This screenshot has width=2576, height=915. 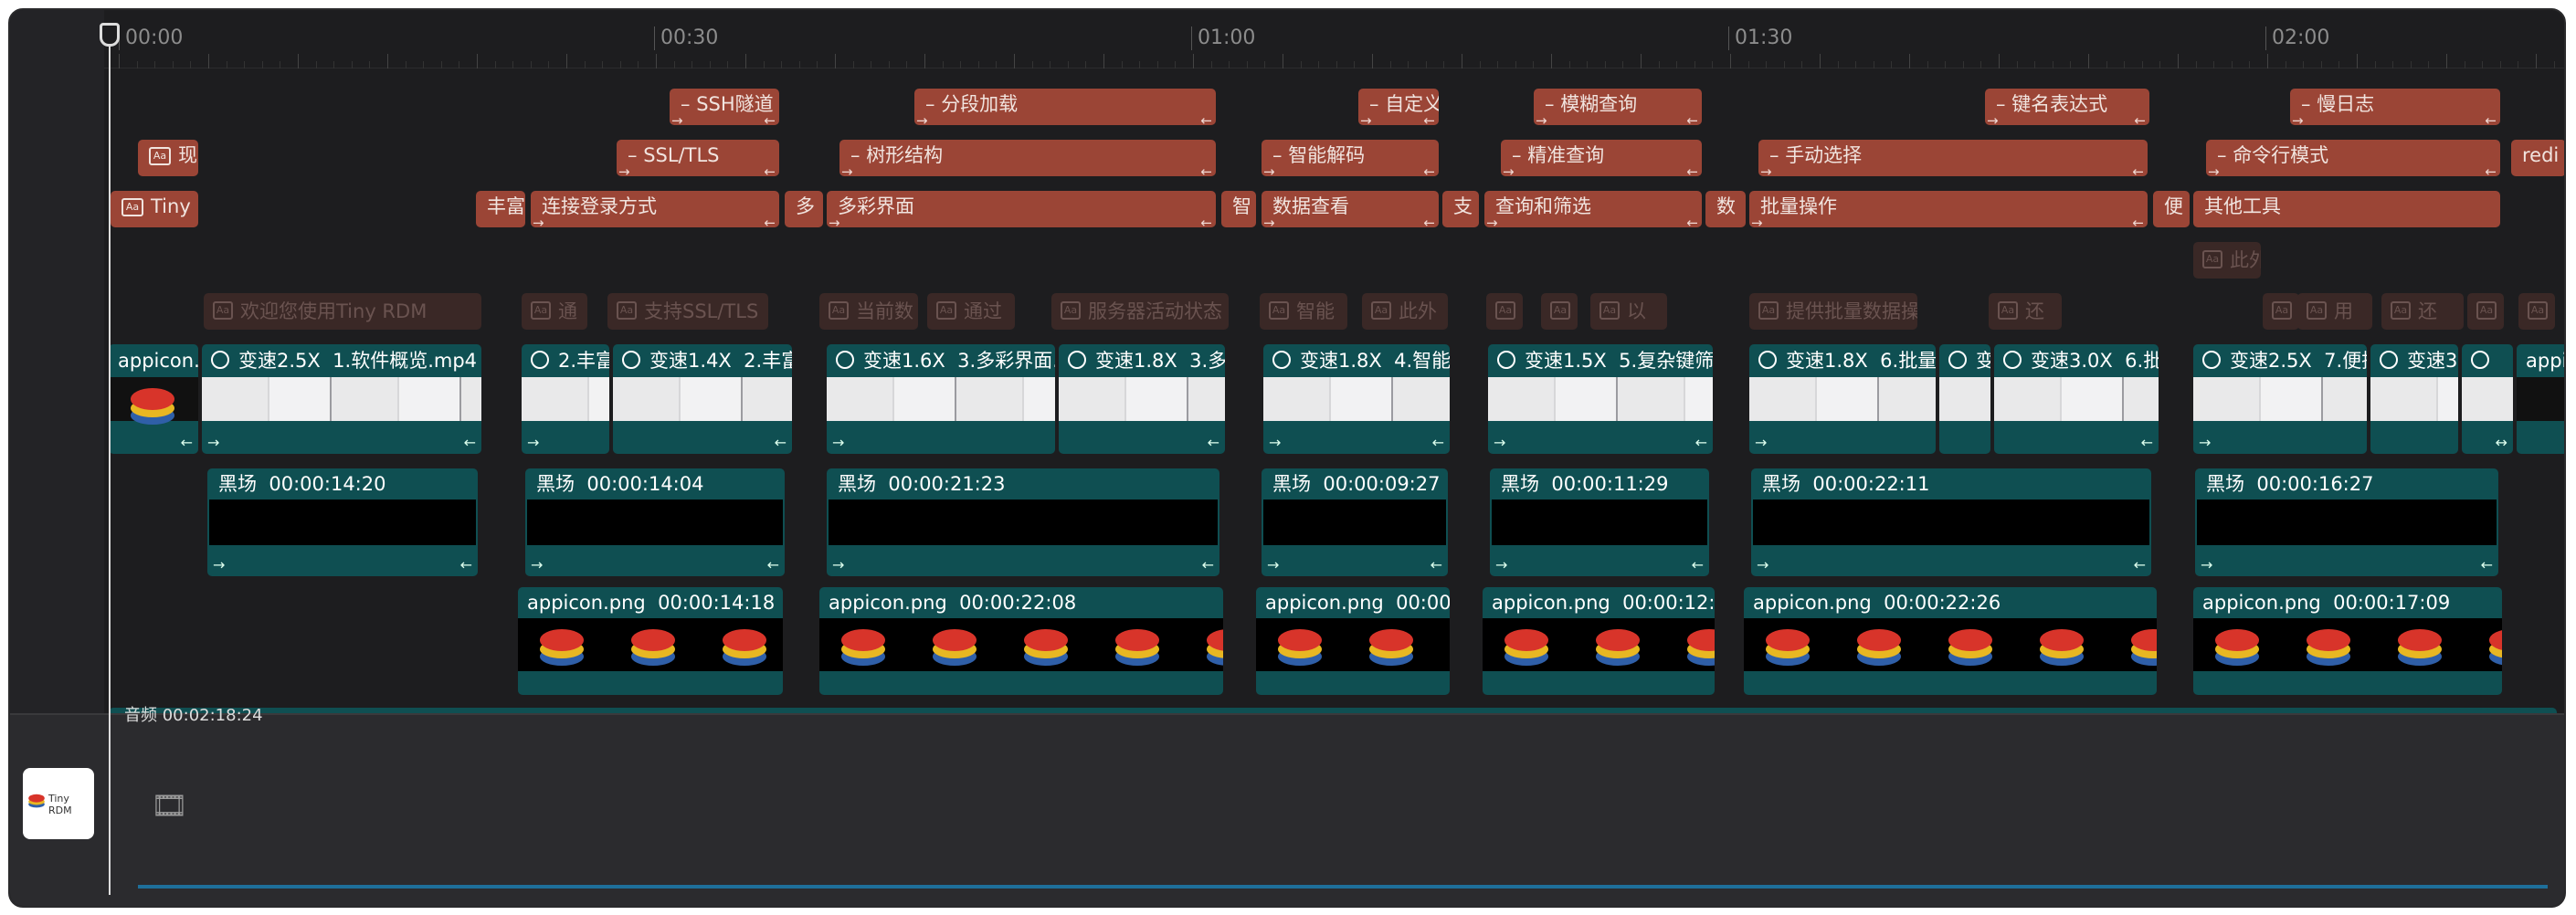 I want to click on black-clip: 黑场 00:00:14:04 → ←, so click(x=655, y=522).